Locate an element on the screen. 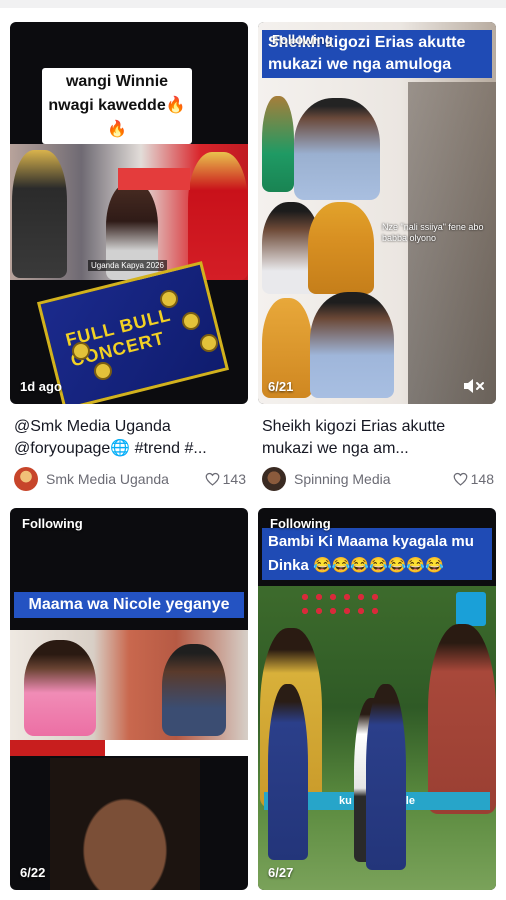 The height and width of the screenshot is (900, 506). portrait is located at coordinates (125, 824).